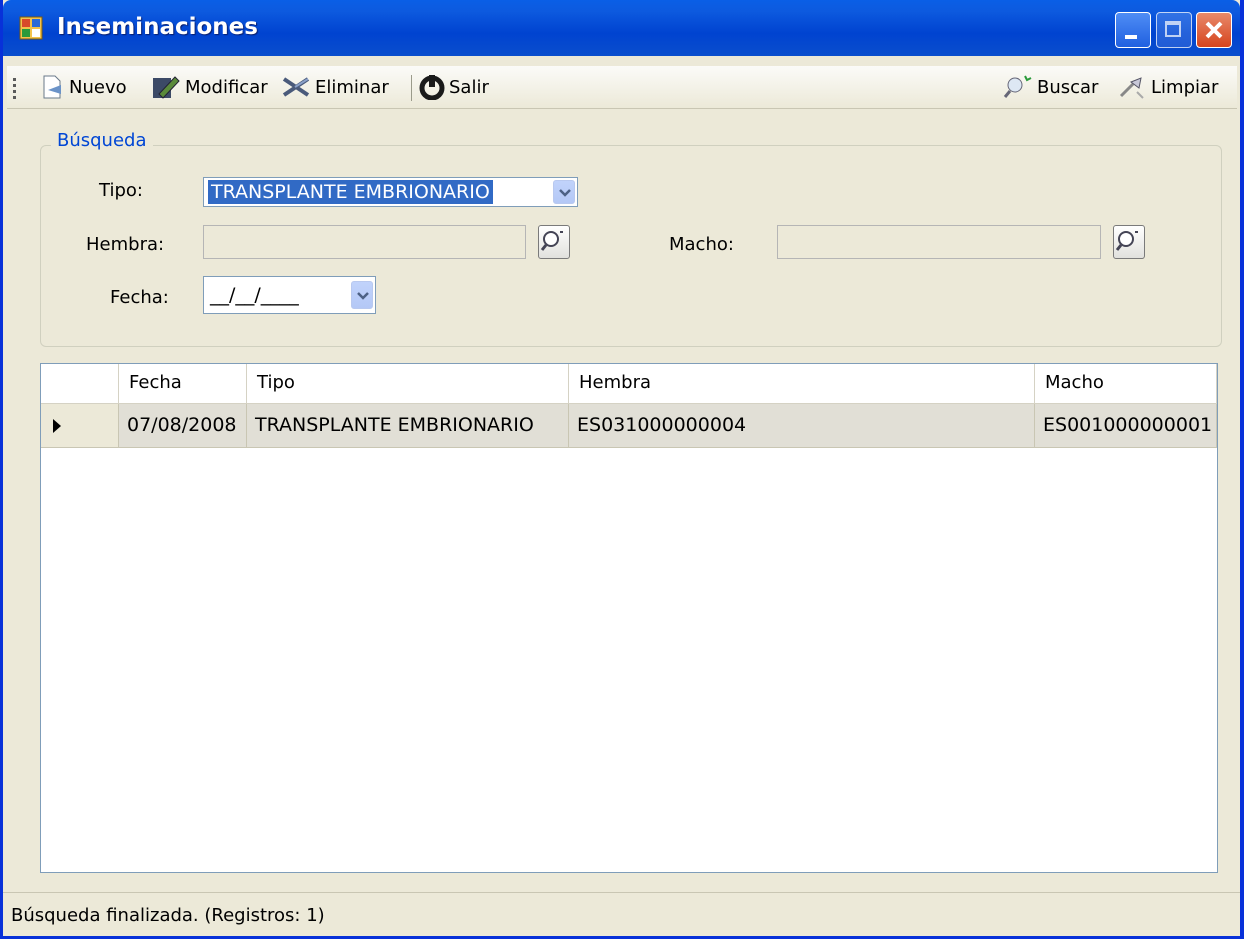  I want to click on nuevo-label: Nuevo, so click(98, 87).